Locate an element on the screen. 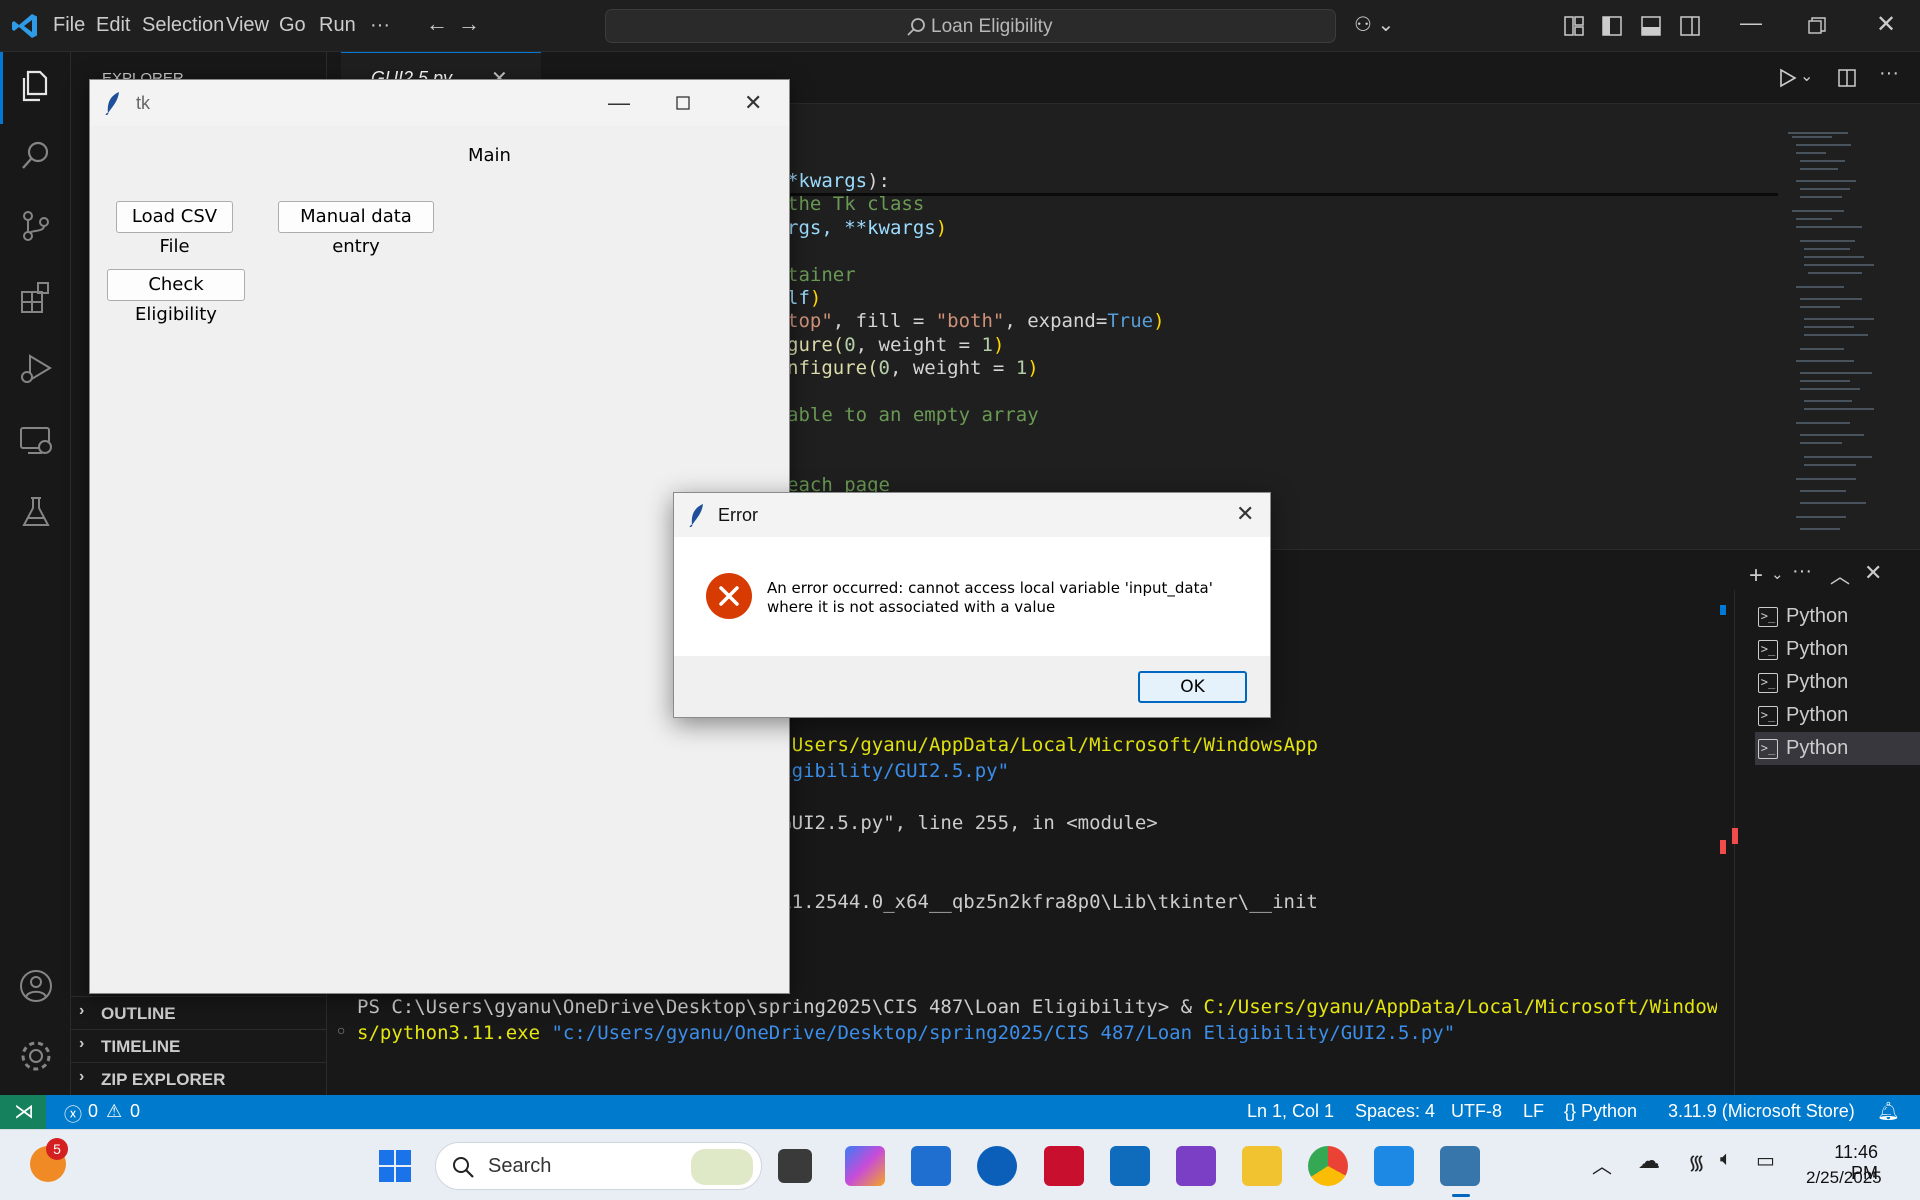  tk-minimize-icon: — is located at coordinates (619, 103).